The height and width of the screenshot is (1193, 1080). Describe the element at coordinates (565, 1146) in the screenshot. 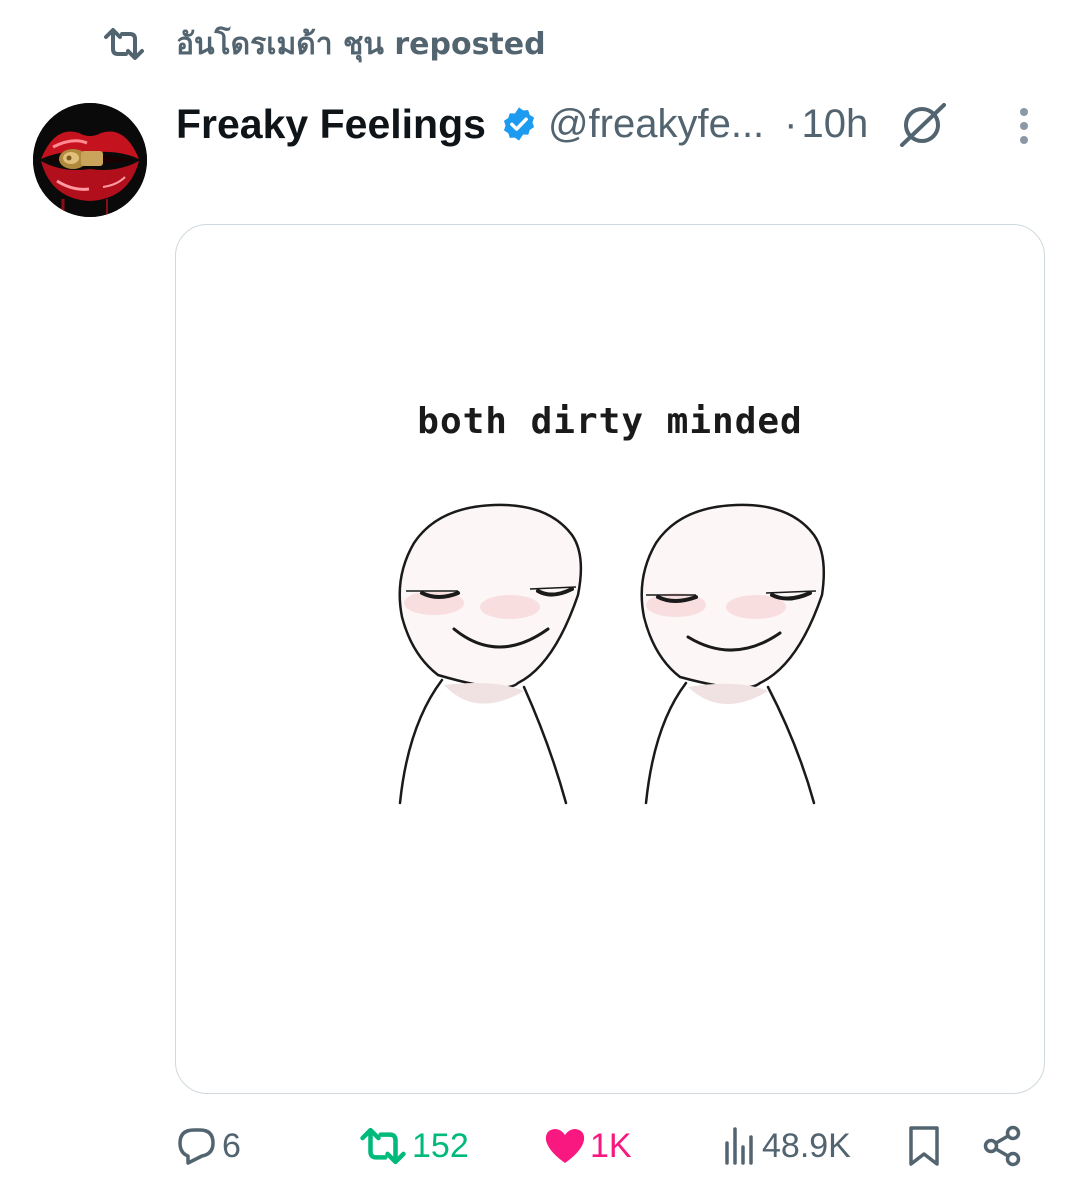

I see `heart-icon` at that location.